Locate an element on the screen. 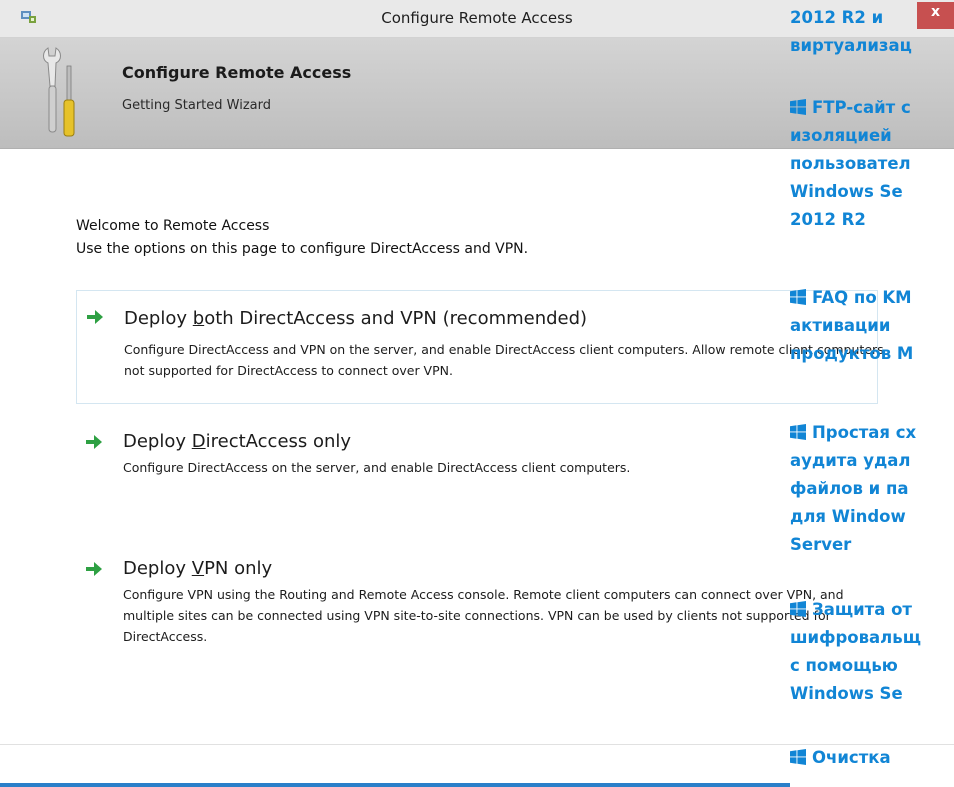  wizard-subtitle: Getting Started Wizard is located at coordinates (196, 105).